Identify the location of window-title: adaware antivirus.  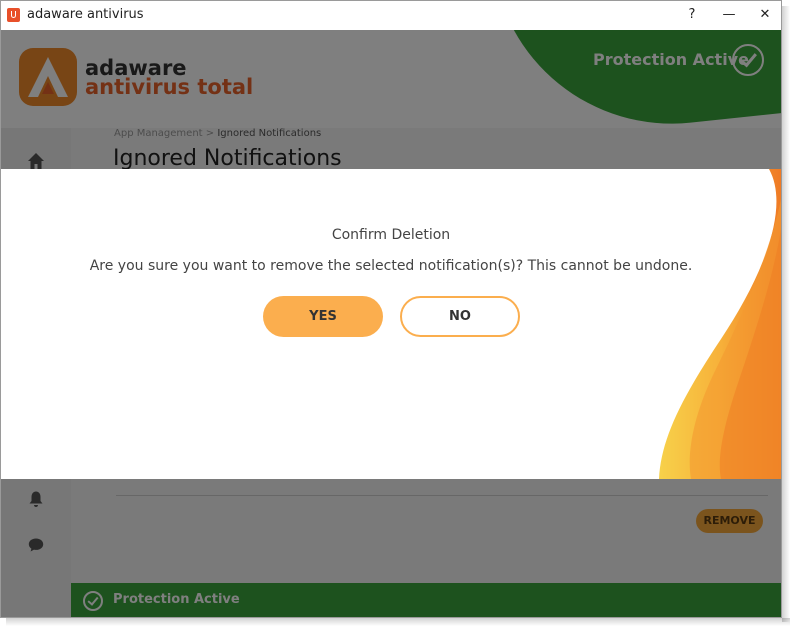
(85, 14).